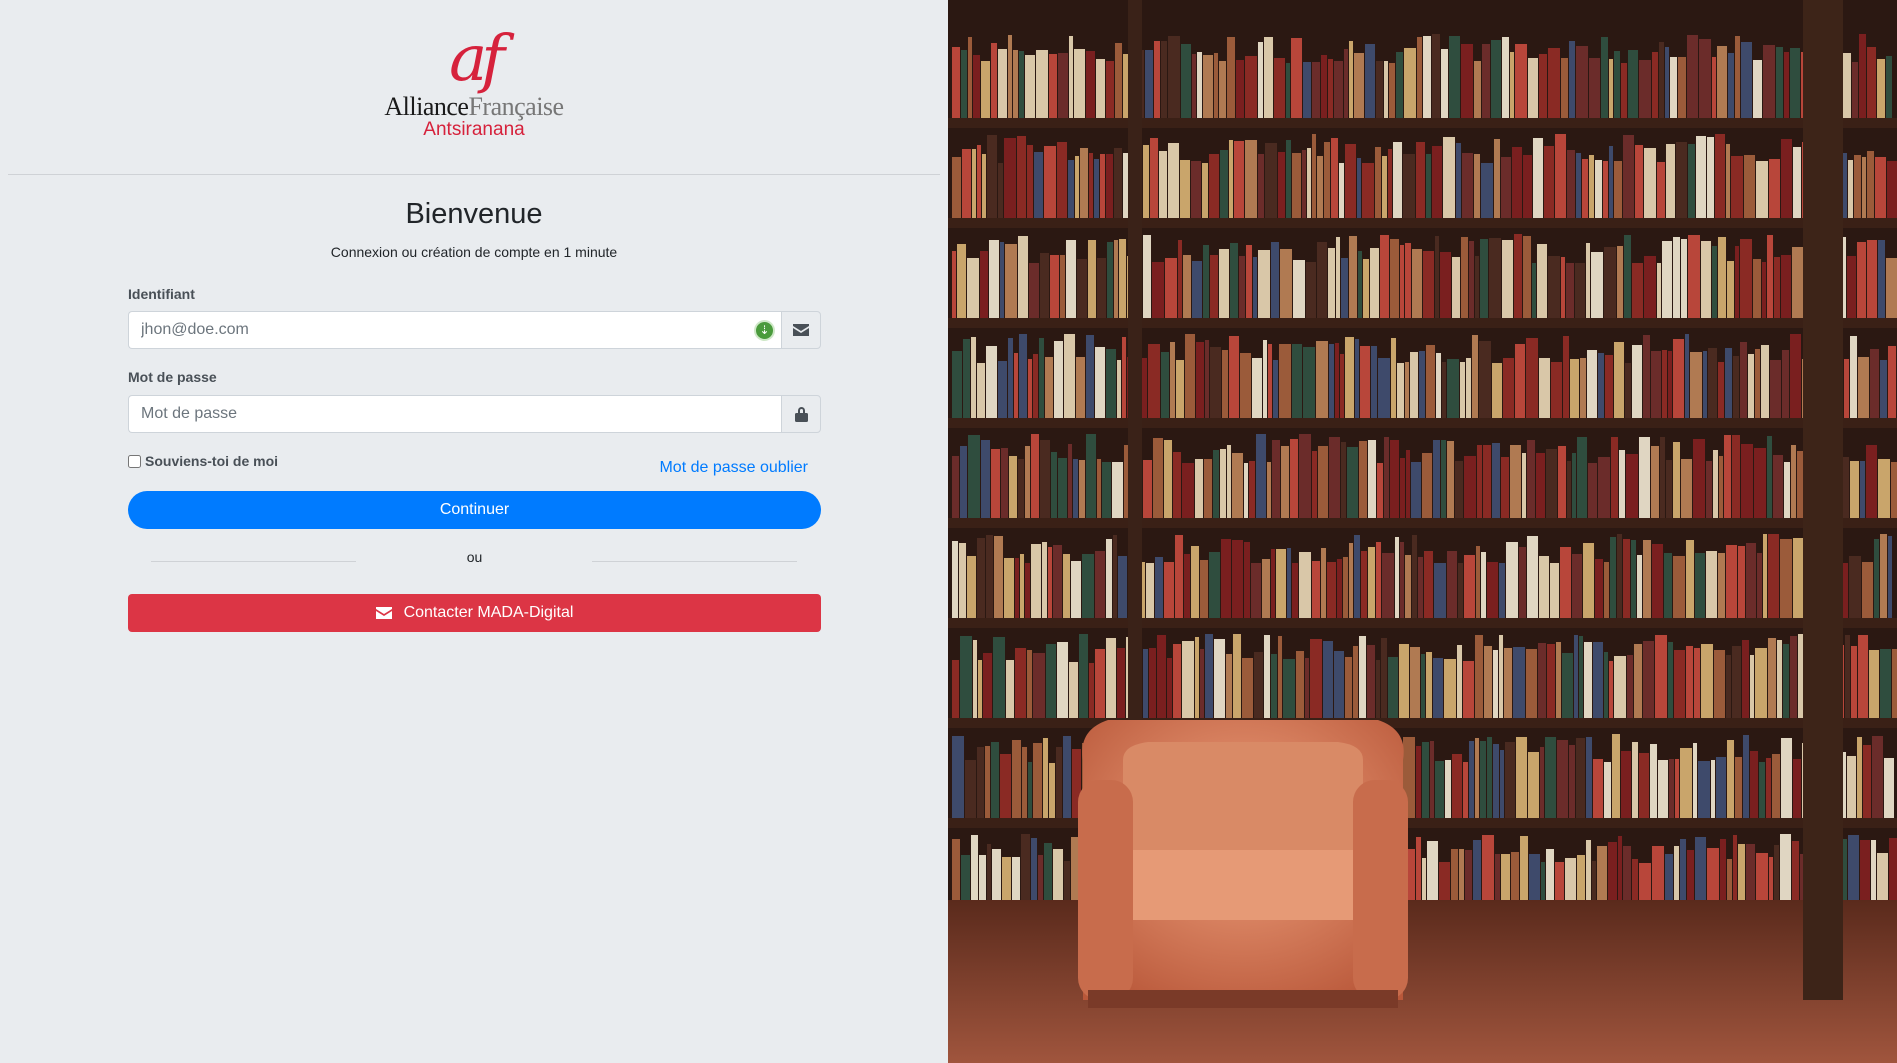  What do you see at coordinates (477, 59) in the screenshot?
I see `logo-mark: af` at bounding box center [477, 59].